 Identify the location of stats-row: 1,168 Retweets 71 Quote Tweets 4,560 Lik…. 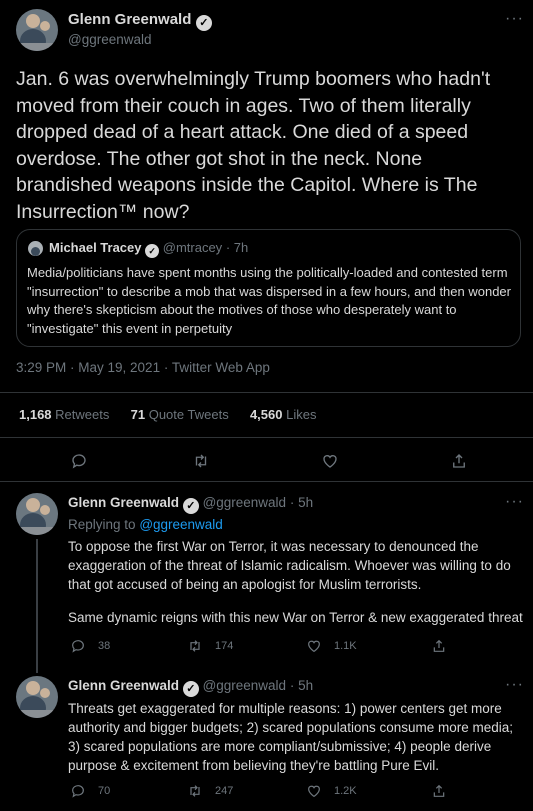
(167, 414).